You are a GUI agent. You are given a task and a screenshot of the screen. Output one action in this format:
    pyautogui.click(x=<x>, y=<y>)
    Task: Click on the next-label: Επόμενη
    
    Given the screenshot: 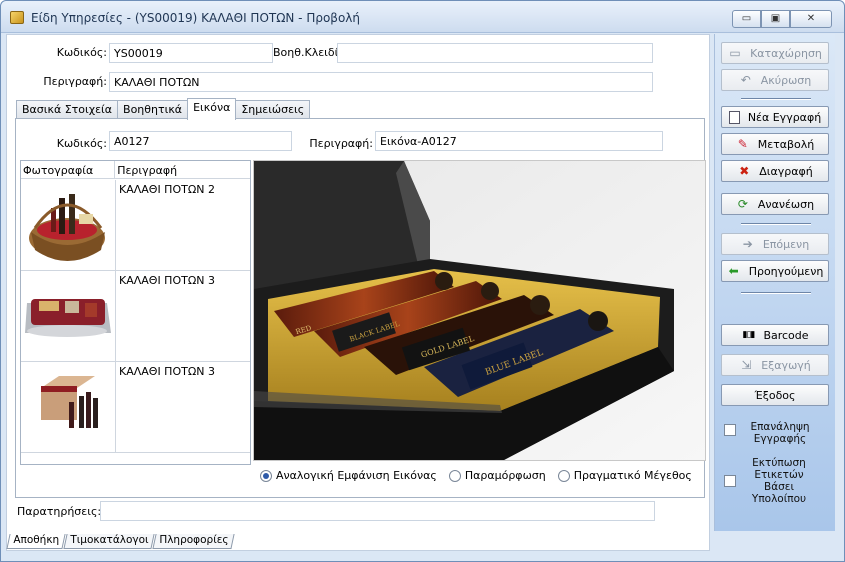 What is the action you would take?
    pyautogui.click(x=786, y=244)
    